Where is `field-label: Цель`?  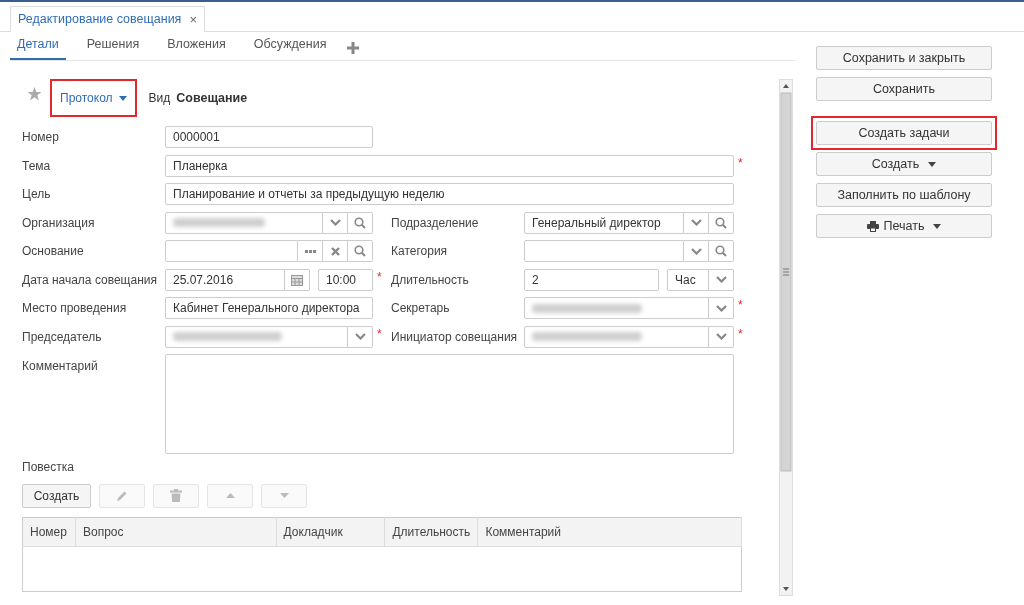
field-label: Цель is located at coordinates (37, 195).